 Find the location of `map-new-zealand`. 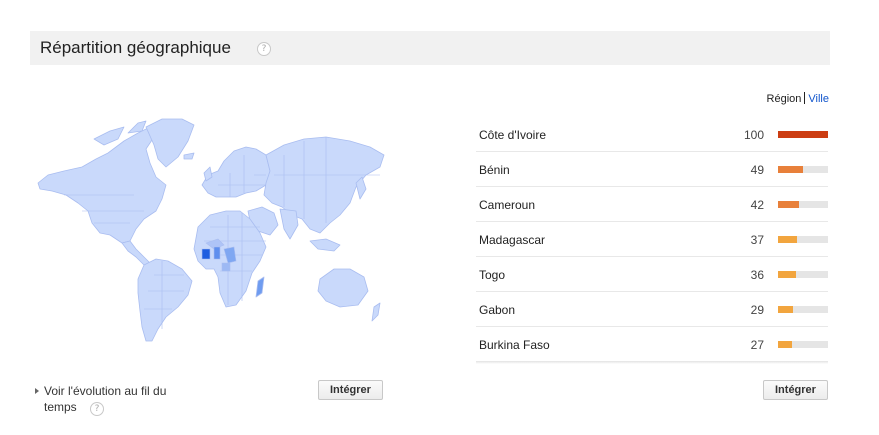

map-new-zealand is located at coordinates (376, 312).